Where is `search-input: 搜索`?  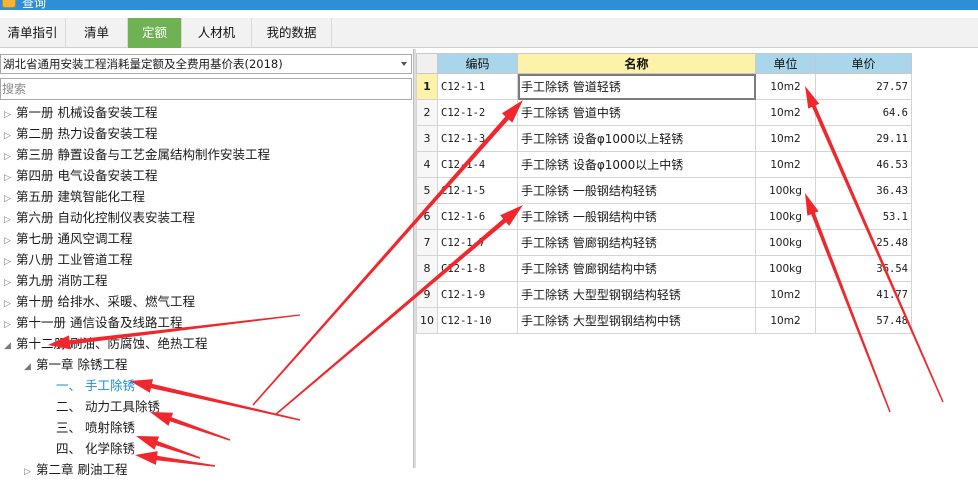
search-input: 搜索 is located at coordinates (206, 89).